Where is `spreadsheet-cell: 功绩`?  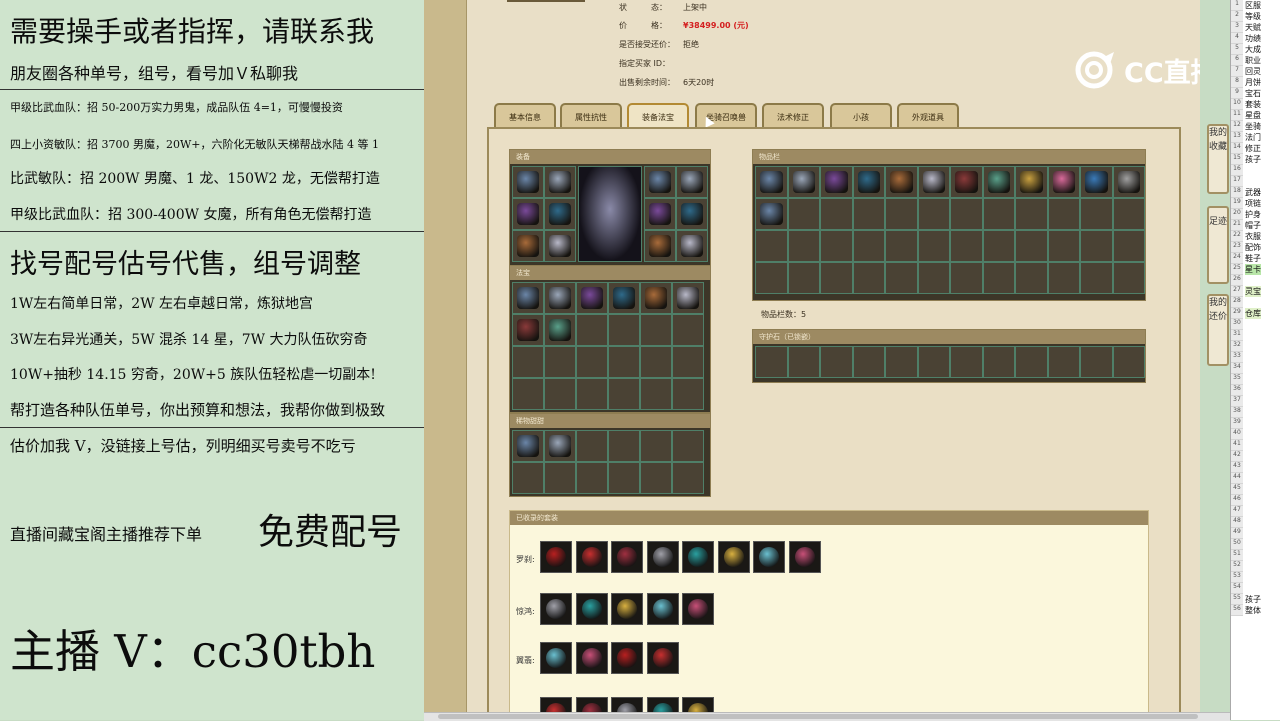 spreadsheet-cell: 功绩 is located at coordinates (1253, 38).